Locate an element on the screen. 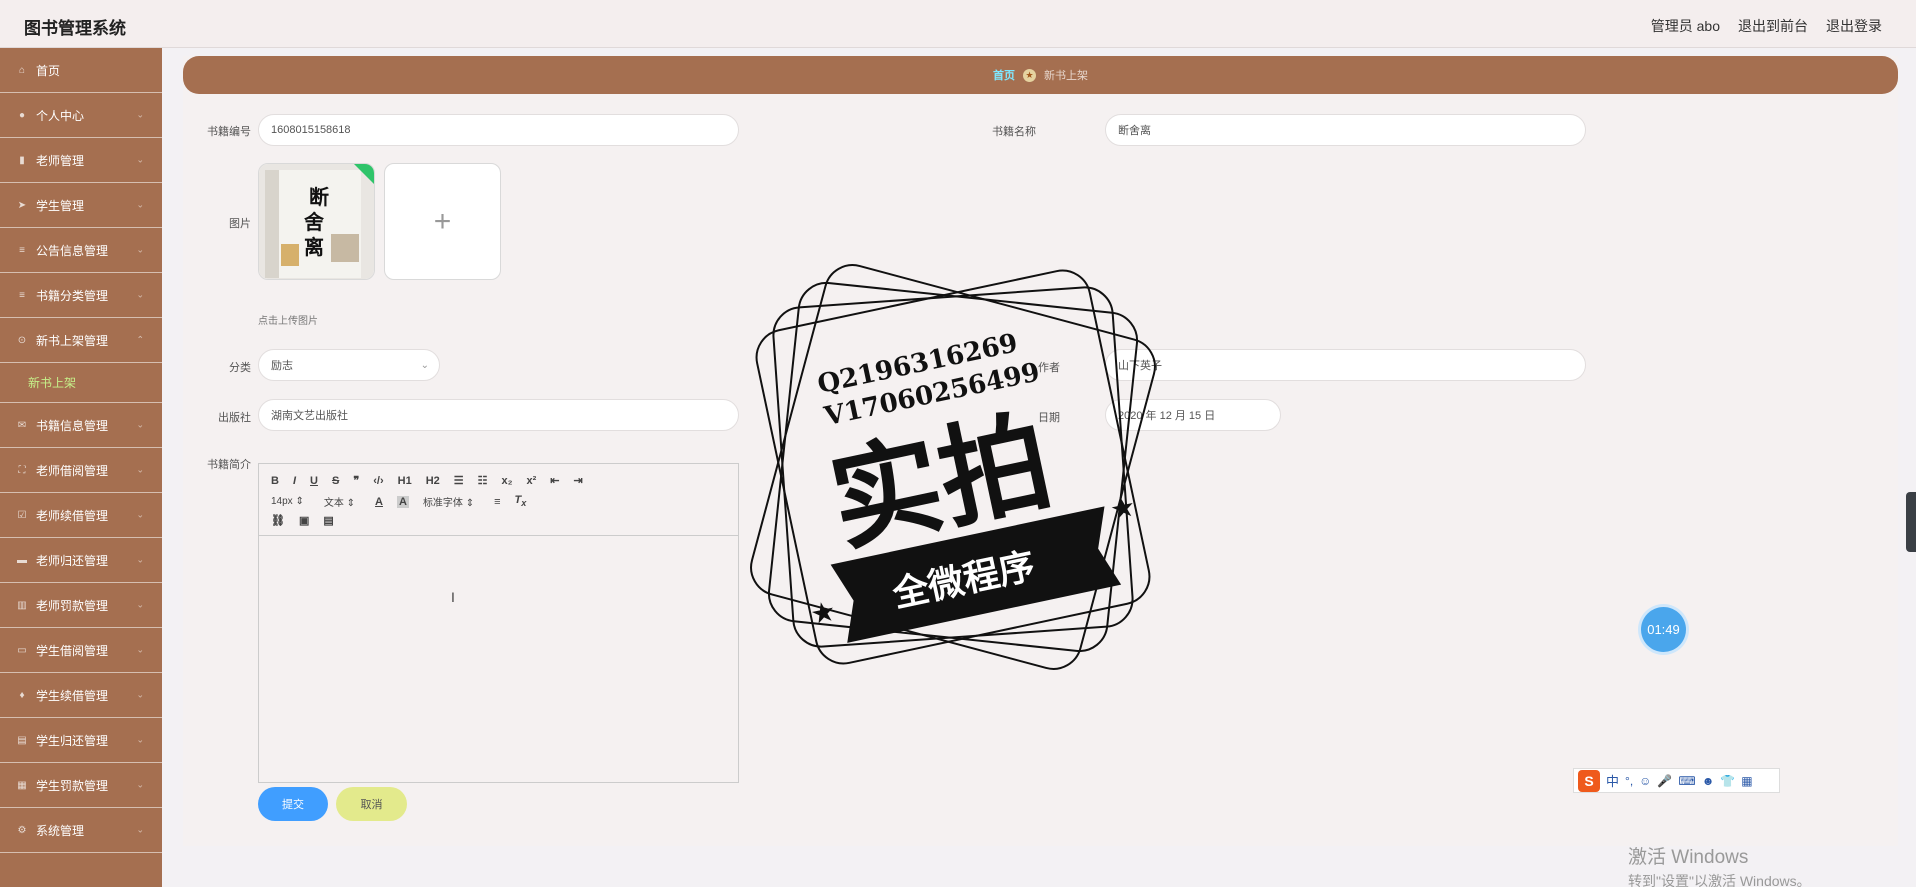 This screenshot has height=887, width=1916. chevron-up-icon: ⌃ is located at coordinates (140, 339).